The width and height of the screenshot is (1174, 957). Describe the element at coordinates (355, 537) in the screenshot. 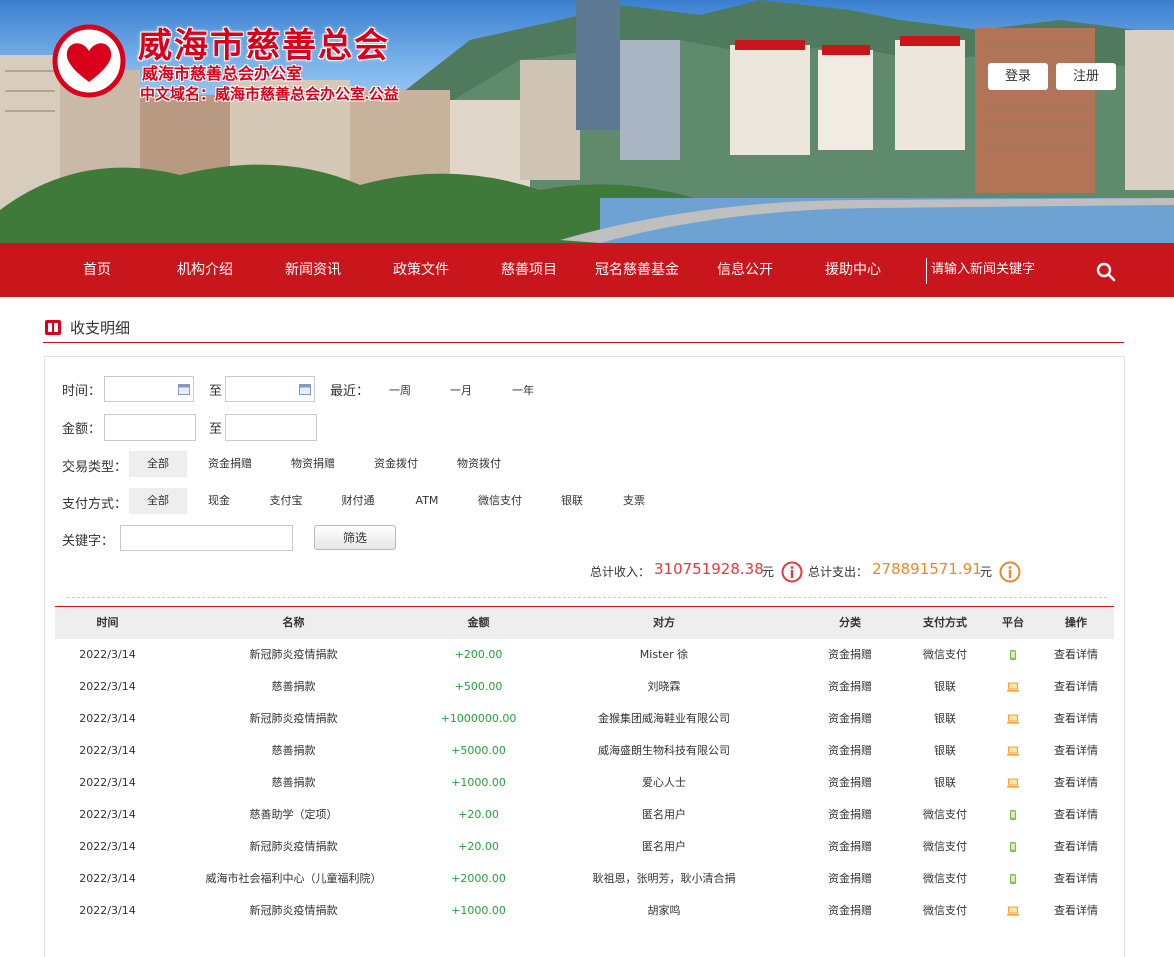

I see `filter-button: 筛选` at that location.